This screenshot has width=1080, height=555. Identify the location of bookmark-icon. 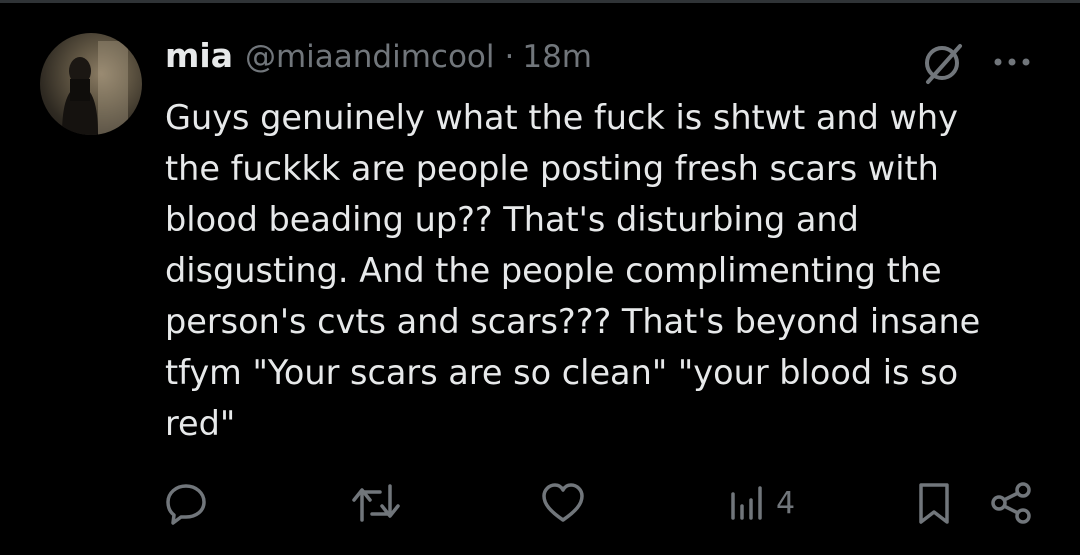
(934, 503).